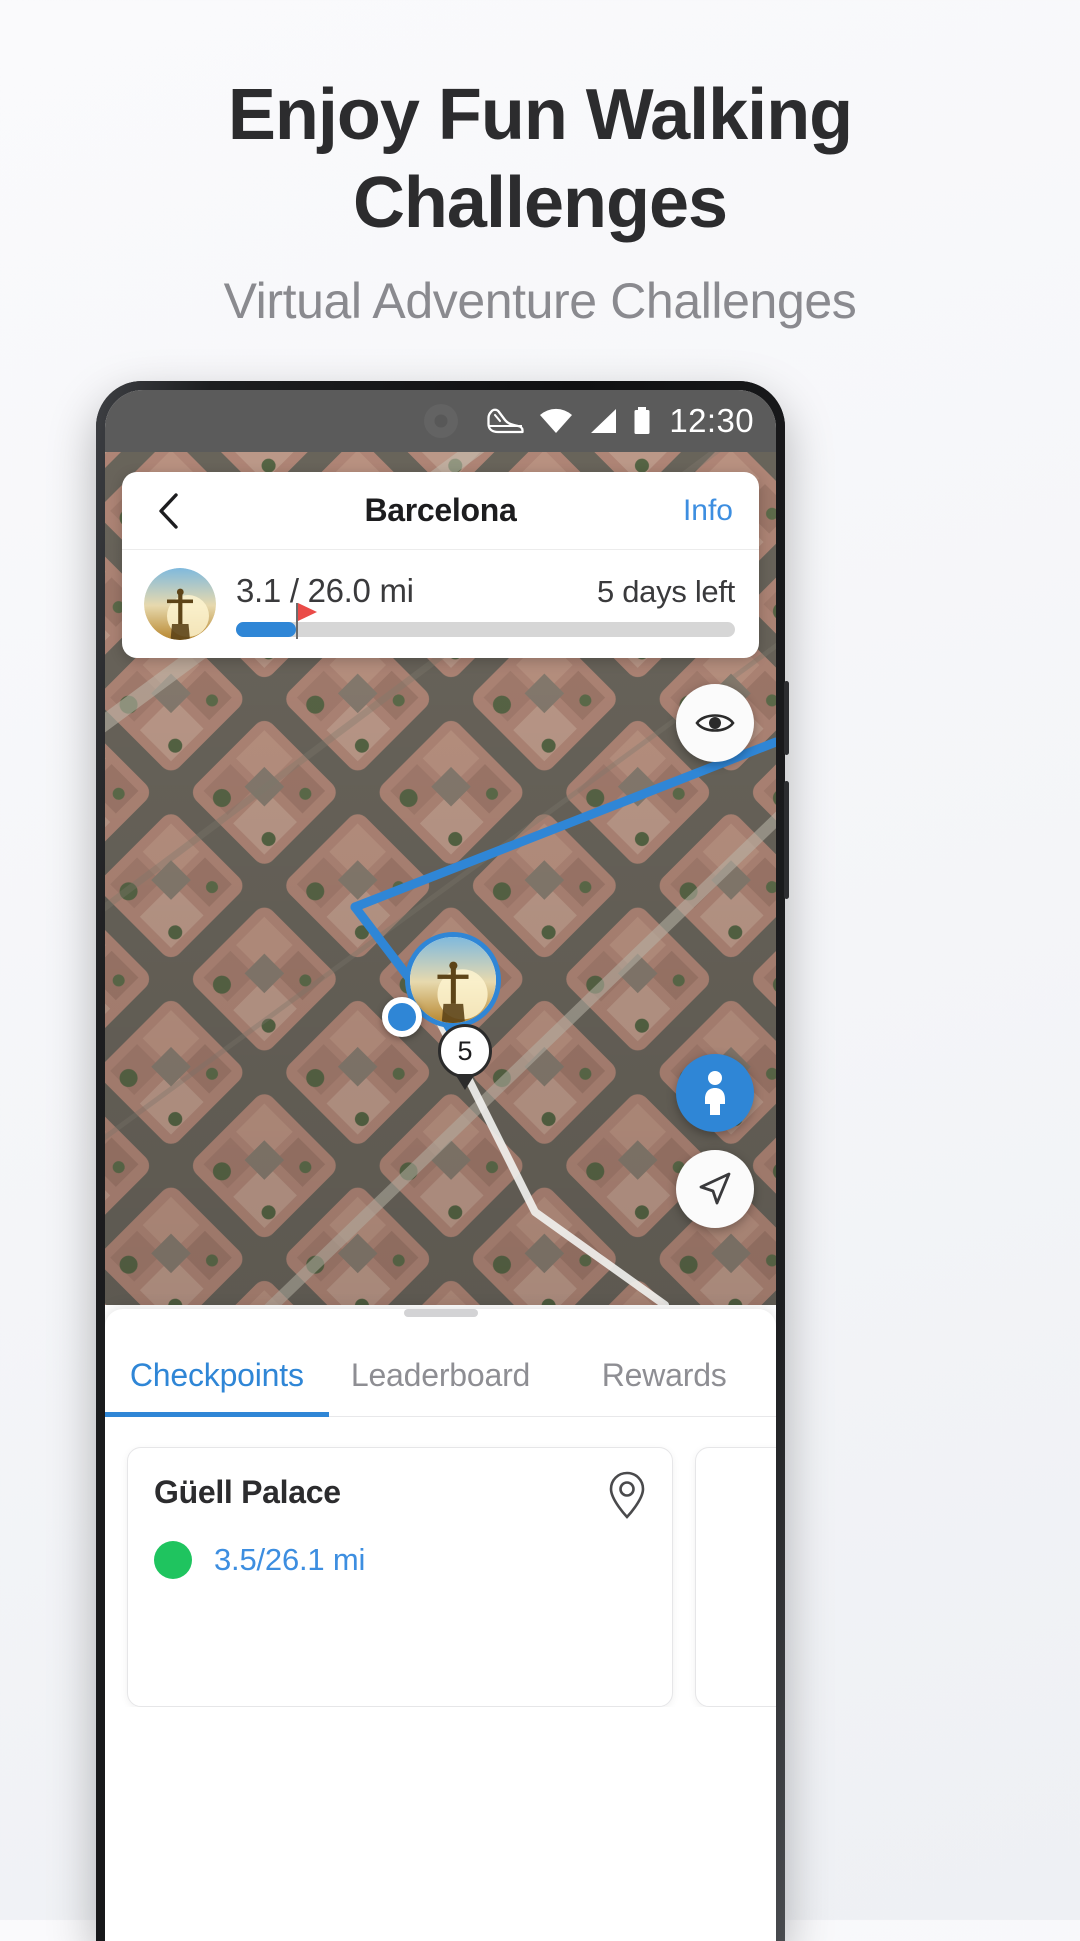 The image size is (1080, 1941). I want to click on front-camera-icon, so click(440, 421).